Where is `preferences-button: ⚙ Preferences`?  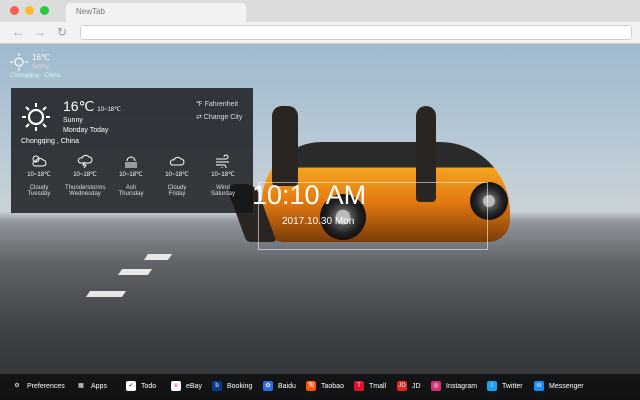 preferences-button: ⚙ Preferences is located at coordinates (38, 386).